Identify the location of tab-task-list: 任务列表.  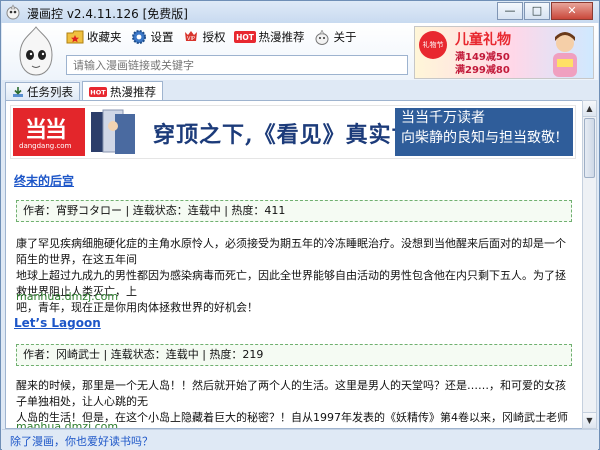
(42, 91).